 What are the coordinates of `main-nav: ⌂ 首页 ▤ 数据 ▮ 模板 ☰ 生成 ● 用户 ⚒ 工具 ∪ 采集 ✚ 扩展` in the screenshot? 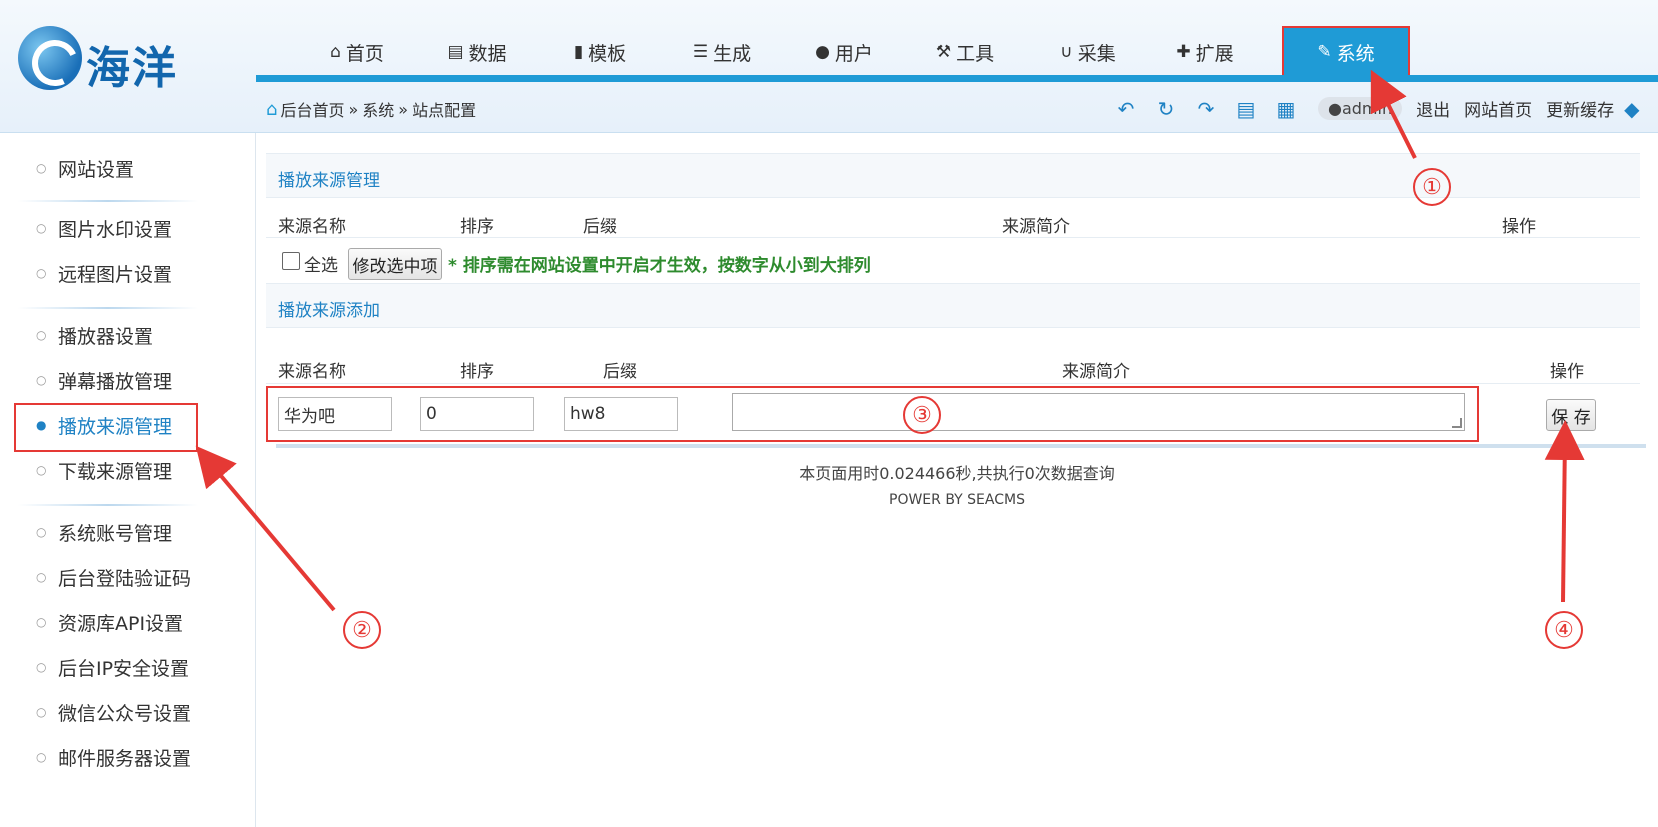 It's located at (855, 52).